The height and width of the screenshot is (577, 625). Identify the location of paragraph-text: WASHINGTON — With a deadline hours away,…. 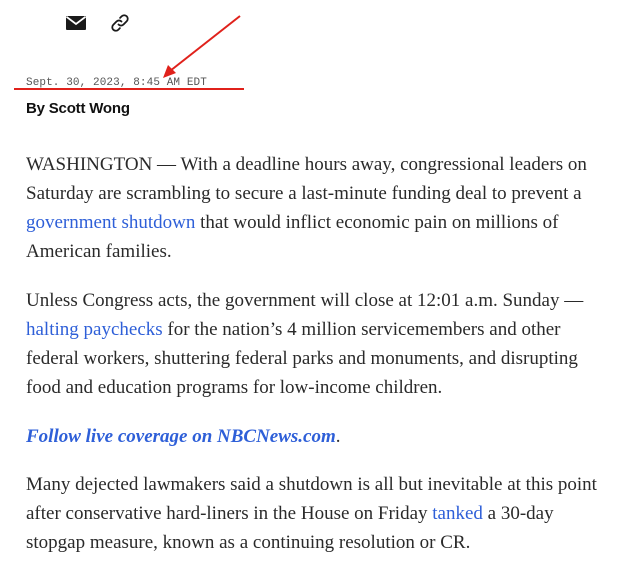
(306, 179).